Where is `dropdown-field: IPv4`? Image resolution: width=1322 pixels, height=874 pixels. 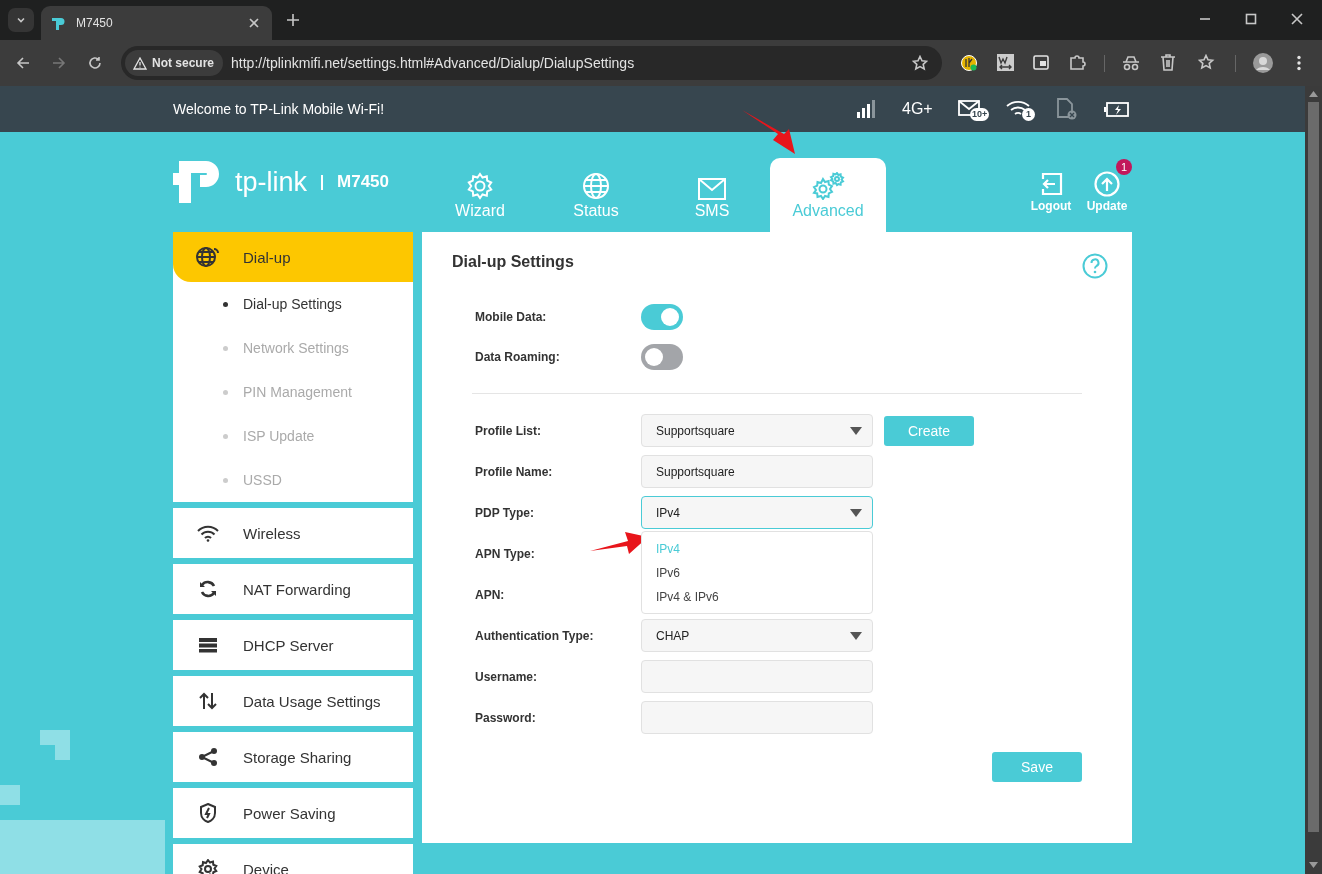
dropdown-field: IPv4 is located at coordinates (757, 512).